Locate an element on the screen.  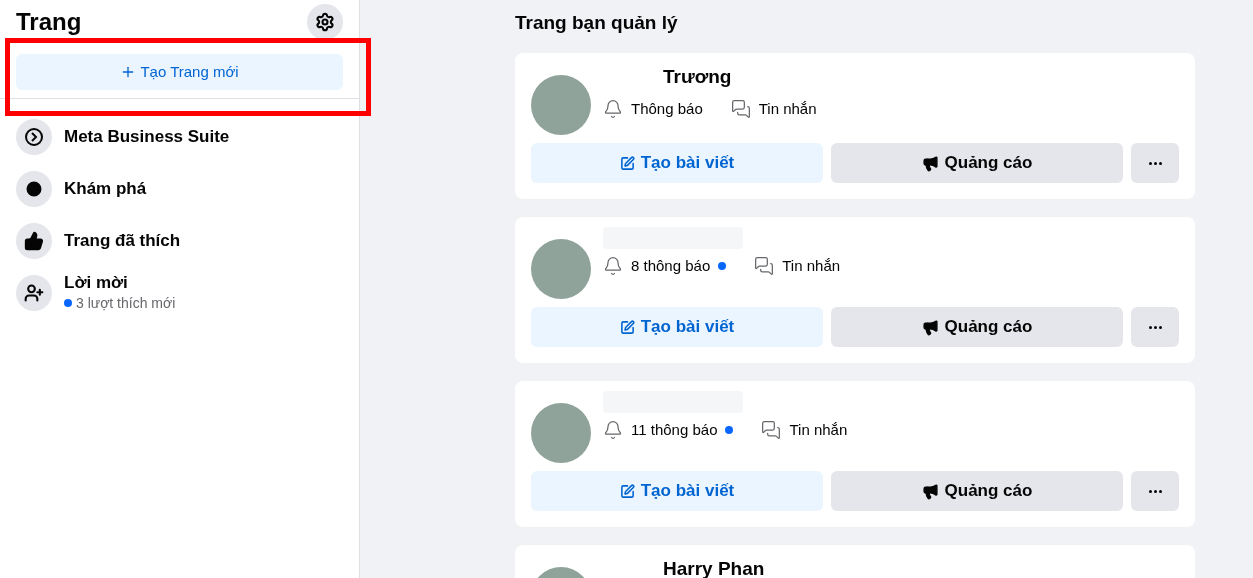
notifications-link: 8 thông báo is located at coordinates (671, 266).